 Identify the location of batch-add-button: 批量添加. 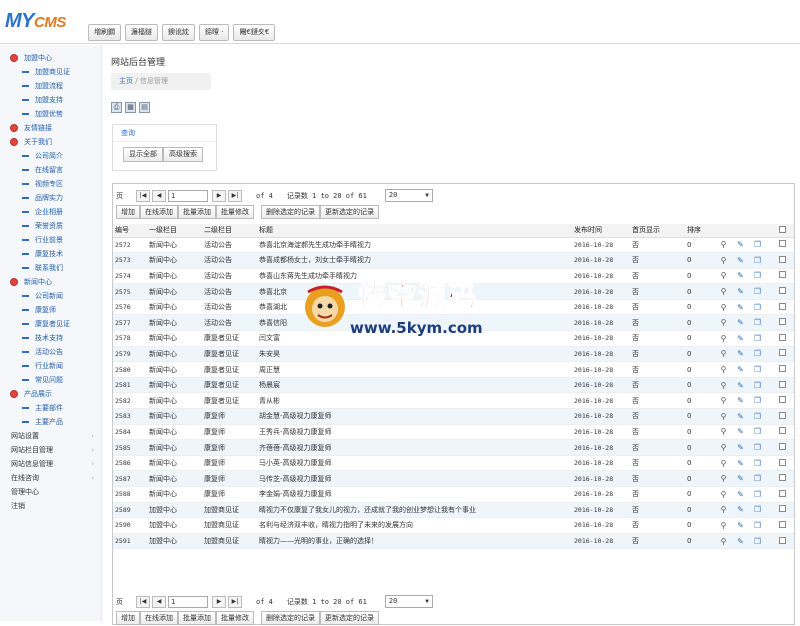
(197, 618).